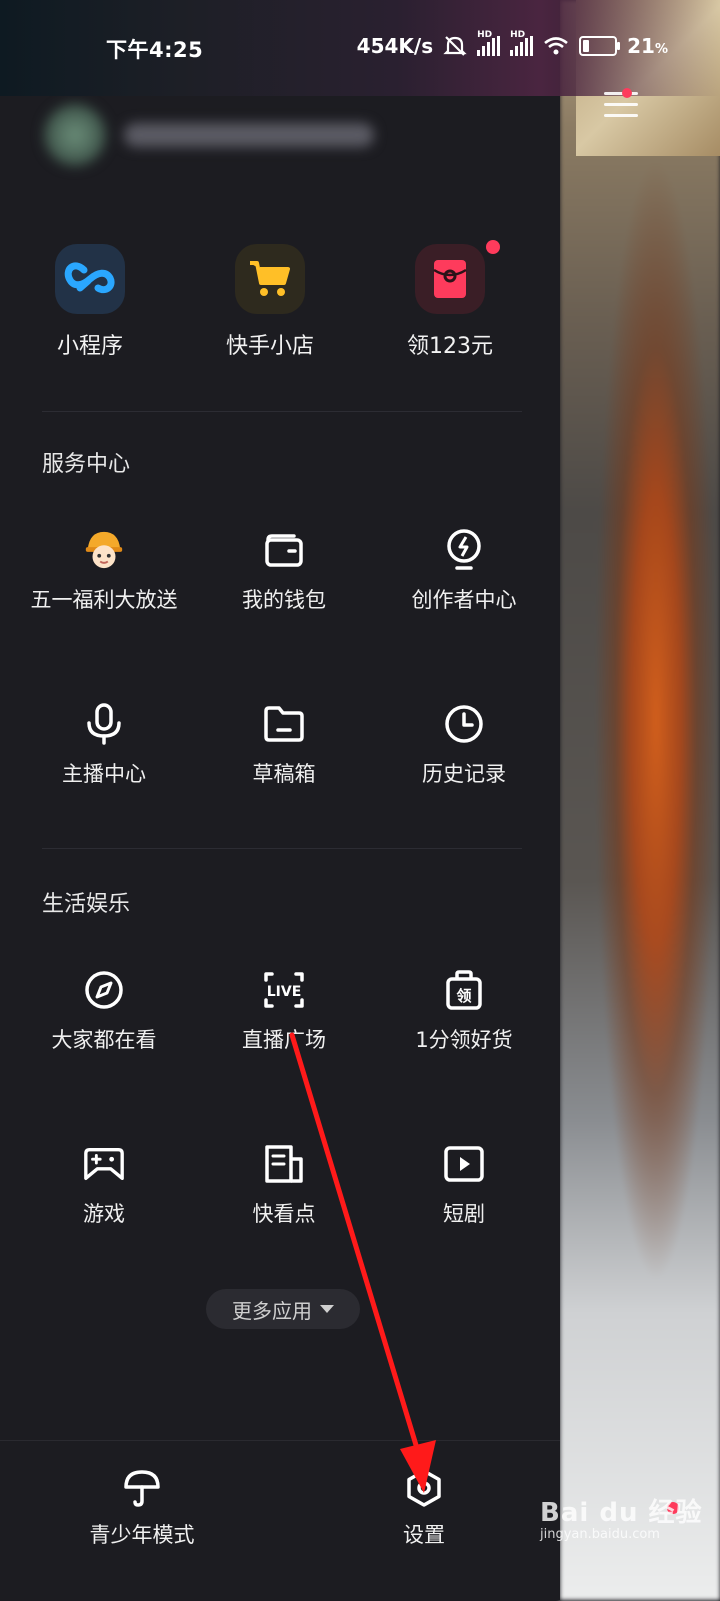 The height and width of the screenshot is (1601, 720). I want to click on grid-item-label: 草稿箱, so click(284, 774).